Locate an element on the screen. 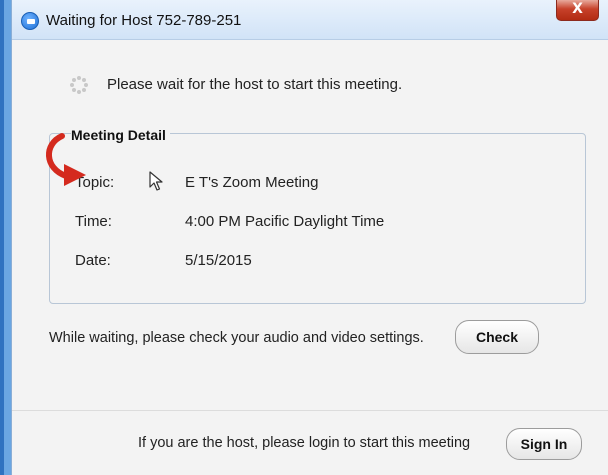  date-value: 5/15/2015 is located at coordinates (218, 260).